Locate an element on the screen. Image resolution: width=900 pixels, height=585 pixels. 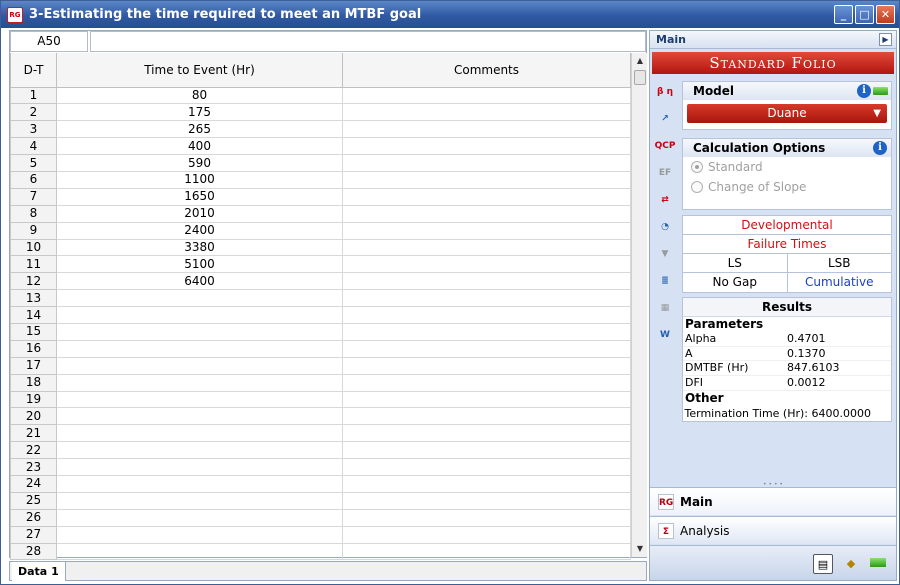
nav-main-button: RG Main is located at coordinates (773, 501).